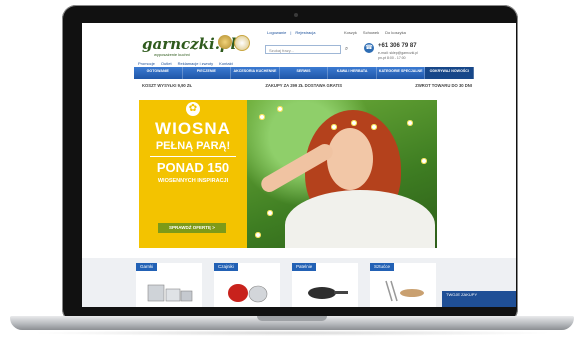 The height and width of the screenshot is (346, 583). What do you see at coordinates (193, 167) in the screenshot?
I see `hero-count: PONAD 150` at bounding box center [193, 167].